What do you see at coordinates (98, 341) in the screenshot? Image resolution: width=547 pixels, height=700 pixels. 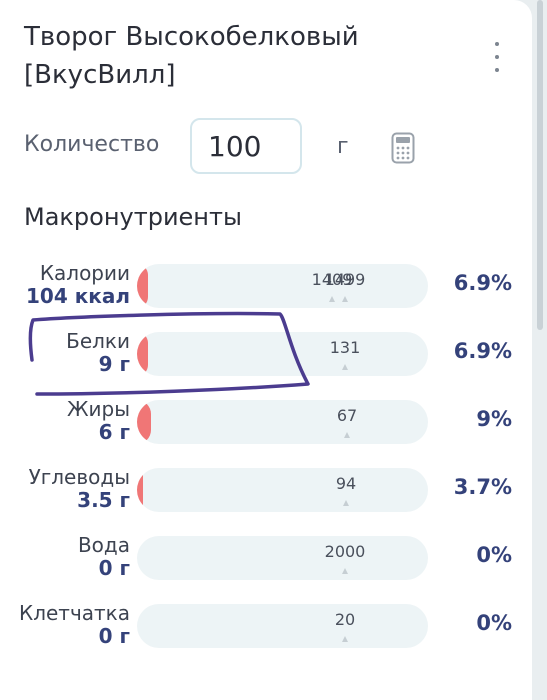 I see `macro-name: Белки` at bounding box center [98, 341].